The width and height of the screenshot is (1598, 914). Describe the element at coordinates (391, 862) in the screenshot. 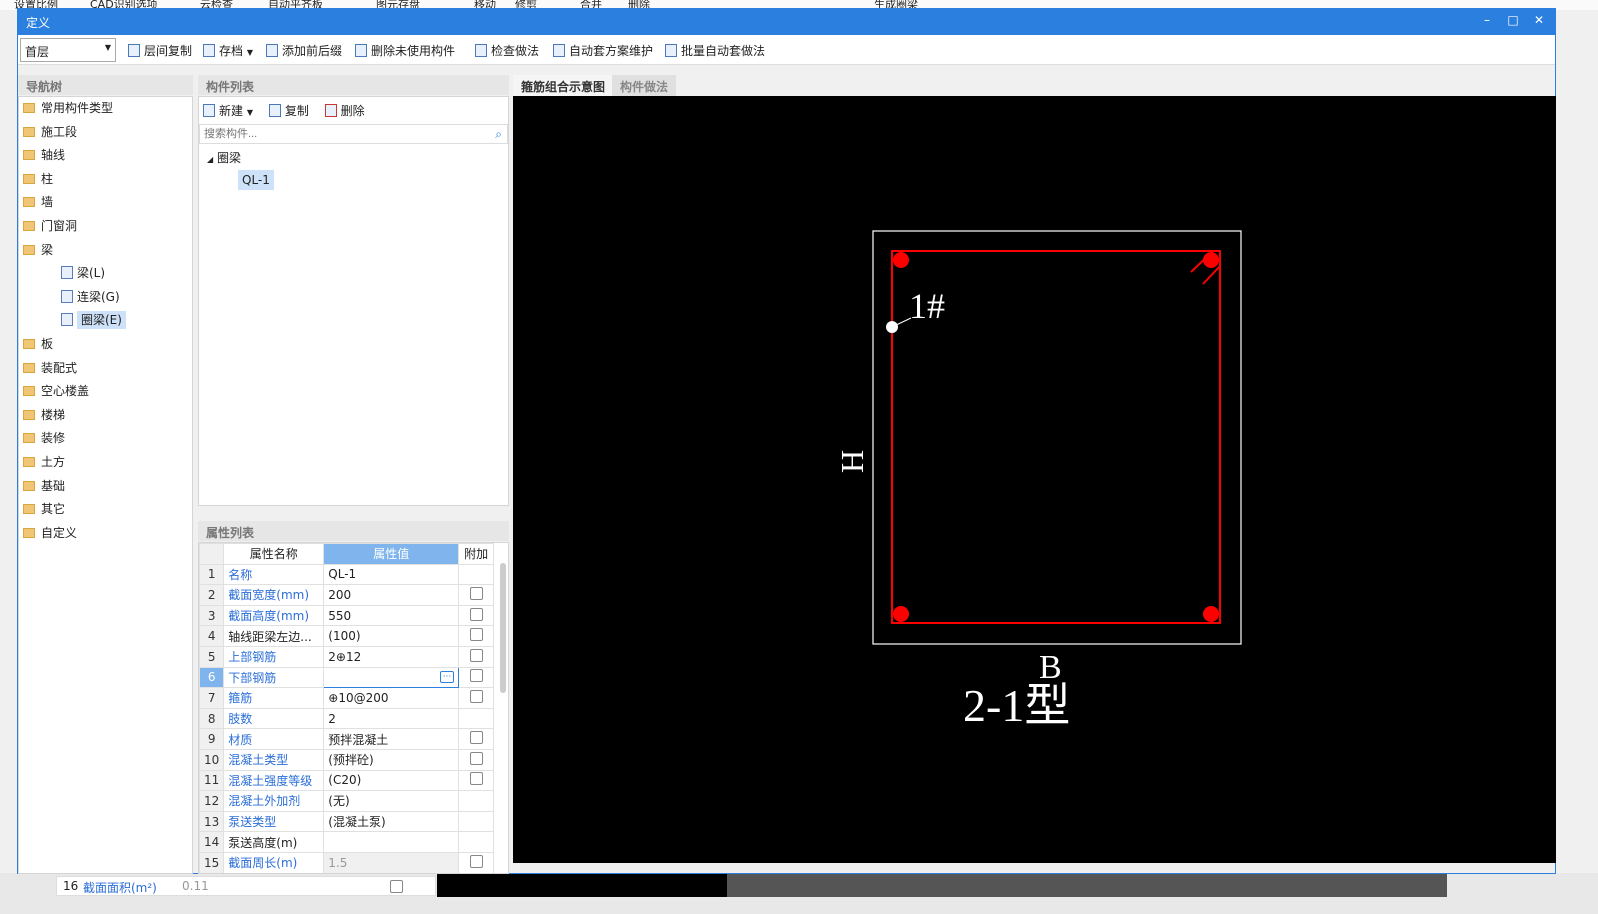

I see `property-value: 1.5` at that location.